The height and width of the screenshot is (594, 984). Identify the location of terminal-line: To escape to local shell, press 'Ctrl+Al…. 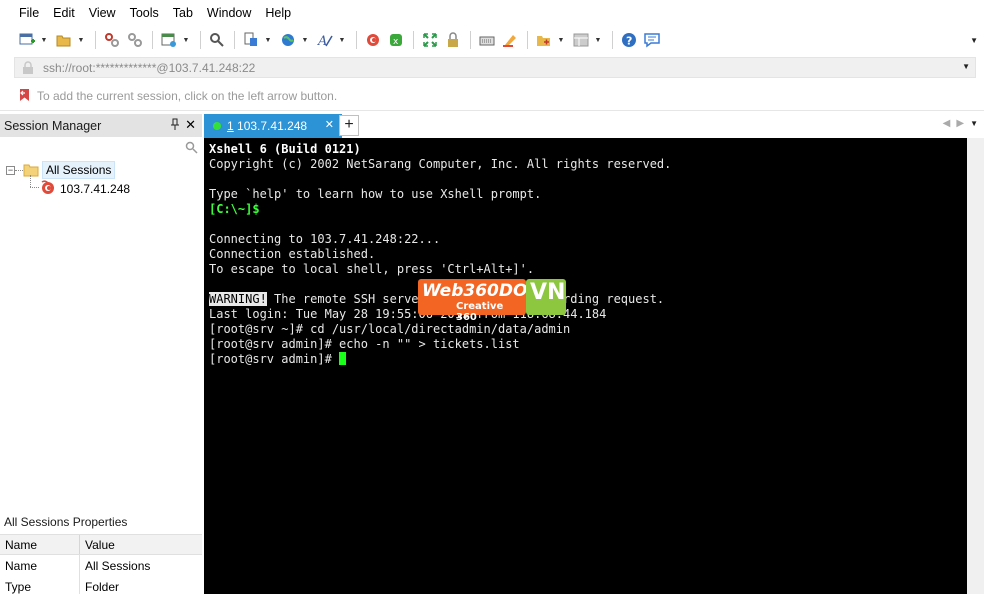
(372, 269).